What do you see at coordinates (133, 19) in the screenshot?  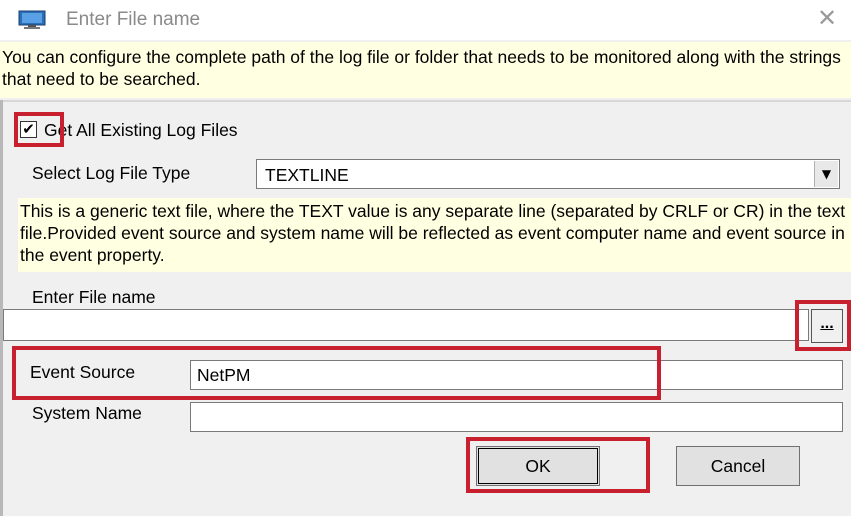 I see `window-title: Enter File name` at bounding box center [133, 19].